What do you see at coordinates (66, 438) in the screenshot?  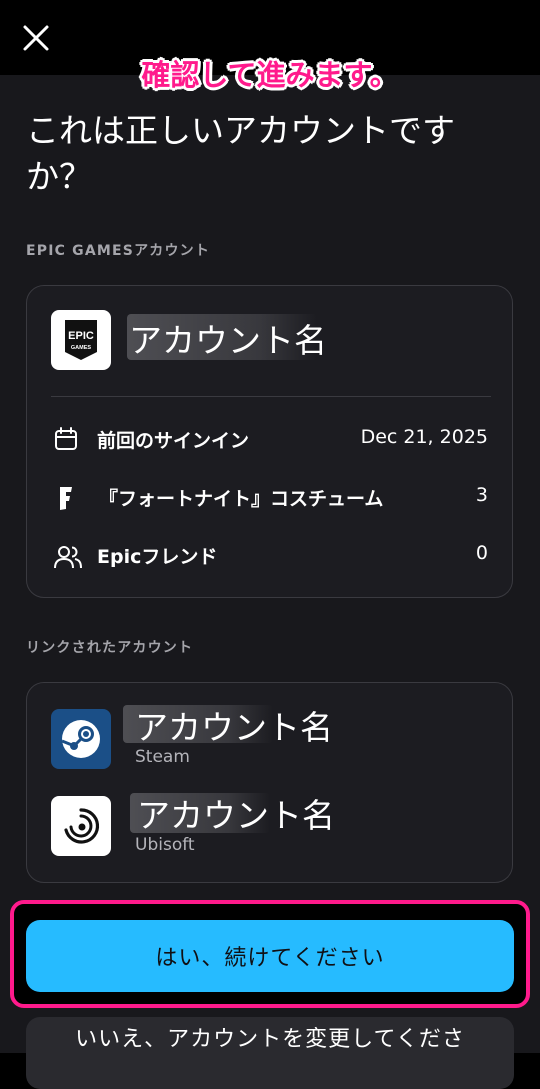 I see `calendar-icon` at bounding box center [66, 438].